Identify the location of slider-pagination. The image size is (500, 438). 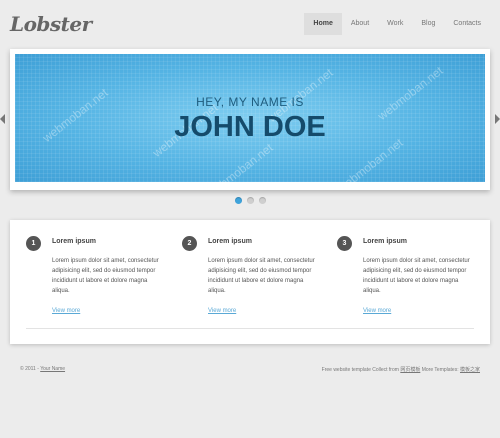
(250, 200).